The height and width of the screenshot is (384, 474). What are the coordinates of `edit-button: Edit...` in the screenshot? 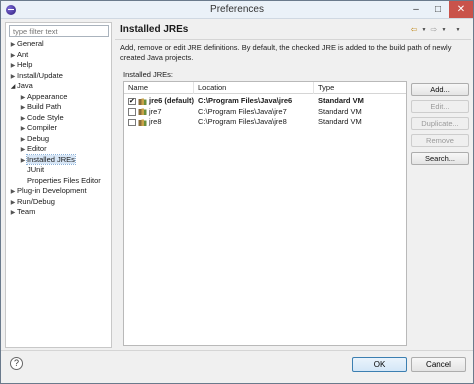 It's located at (440, 106).